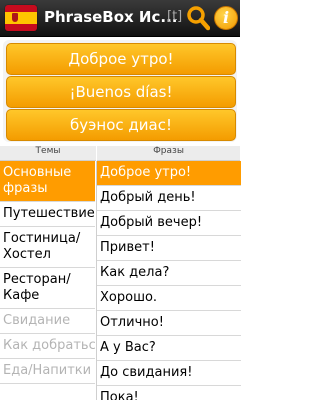 The width and height of the screenshot is (320, 400). I want to click on phrases-header: Фразы, so click(168, 153).